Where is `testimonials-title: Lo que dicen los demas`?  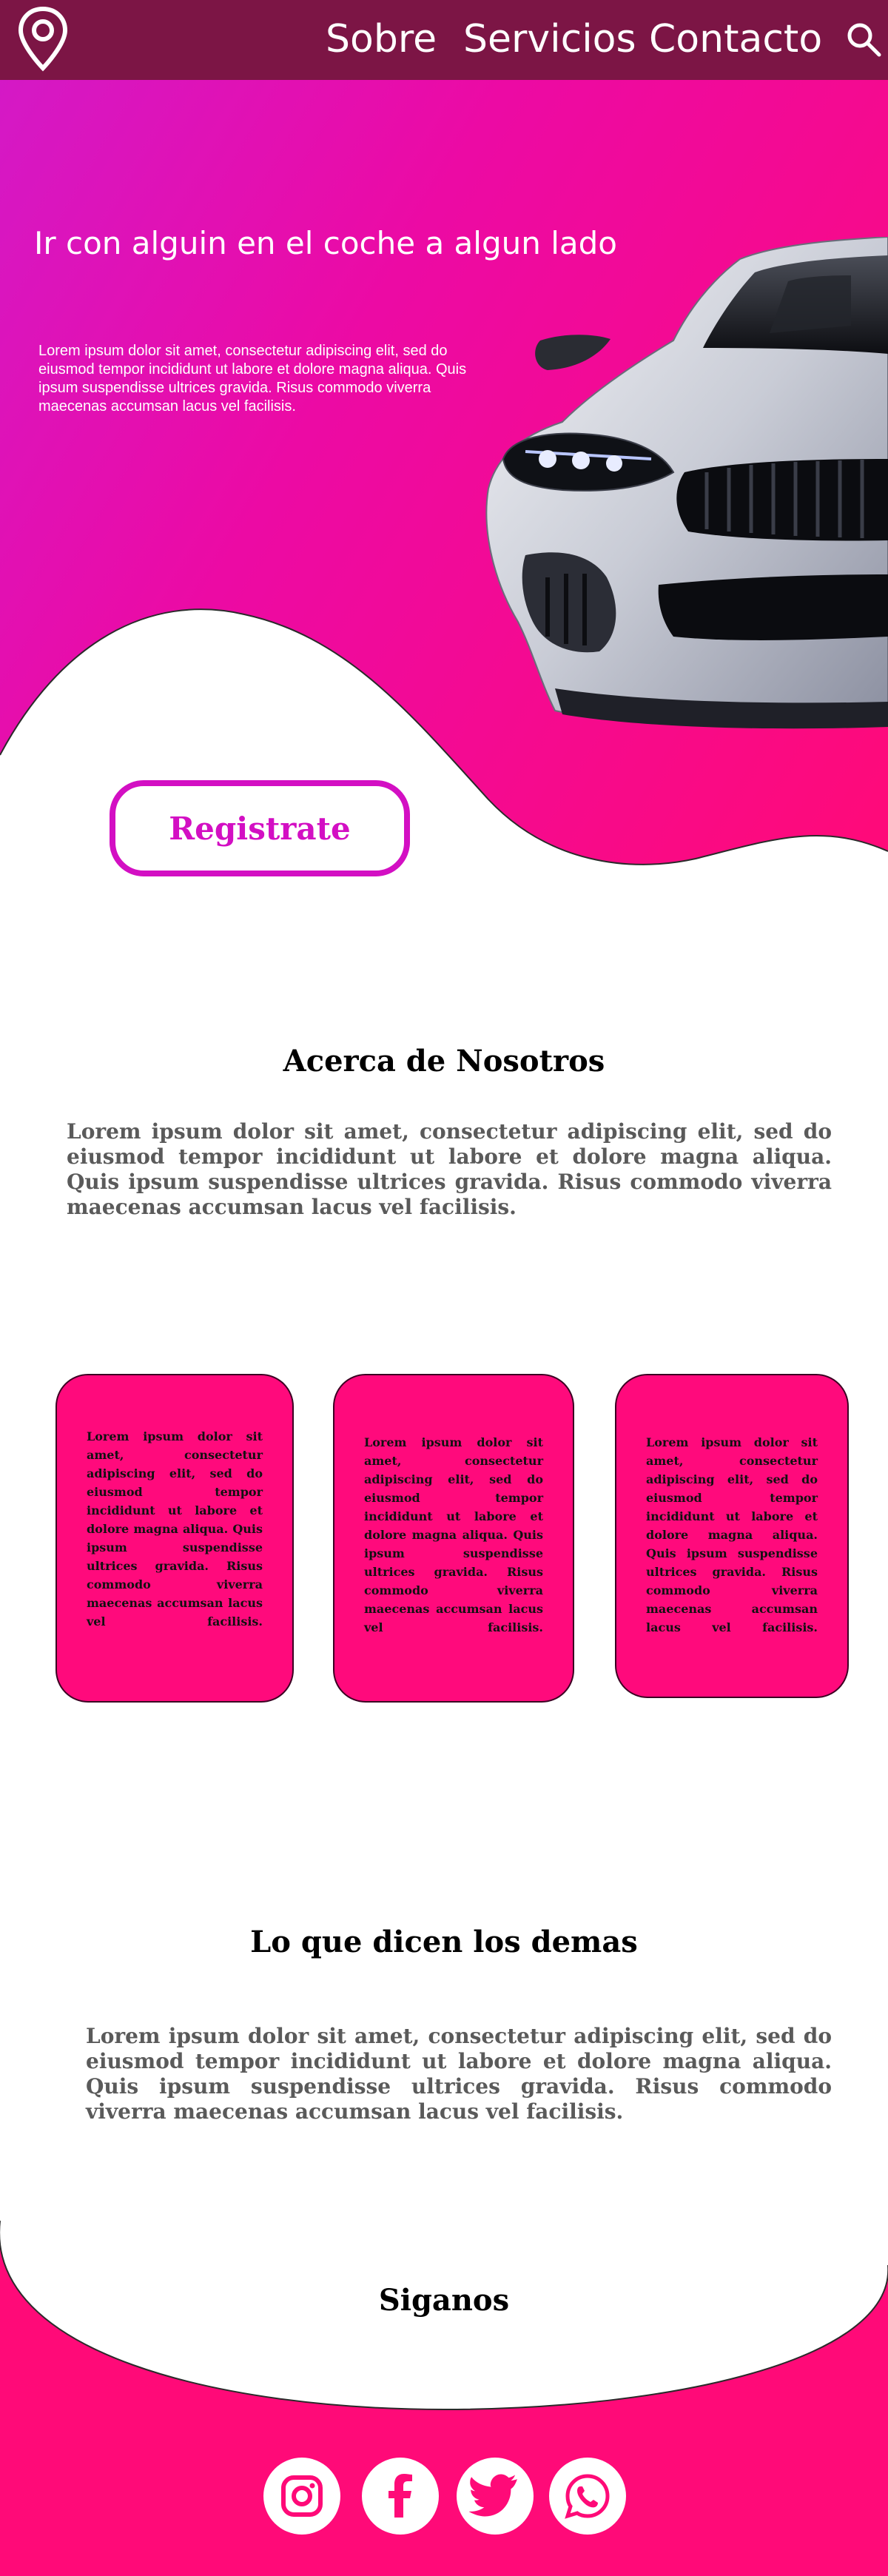
testimonials-title: Lo que dicen los demas is located at coordinates (444, 1942).